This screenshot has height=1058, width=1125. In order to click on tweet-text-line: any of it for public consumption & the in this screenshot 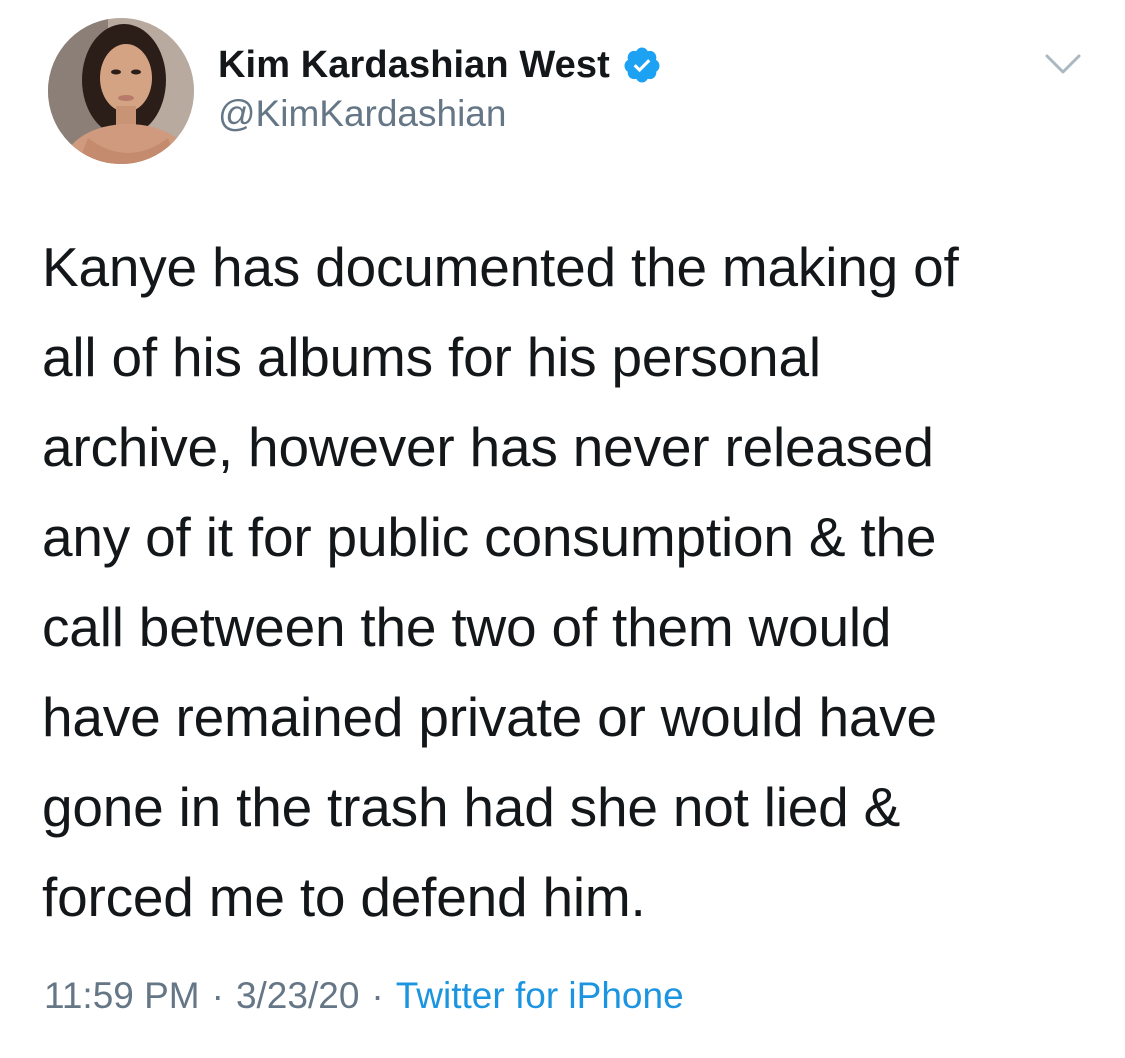, I will do `click(489, 537)`.